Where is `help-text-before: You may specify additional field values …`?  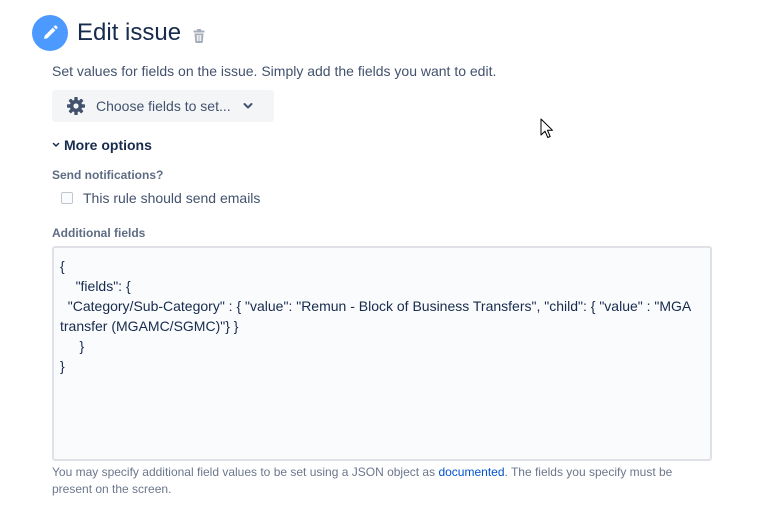
help-text-before: You may specify additional field values … is located at coordinates (245, 472).